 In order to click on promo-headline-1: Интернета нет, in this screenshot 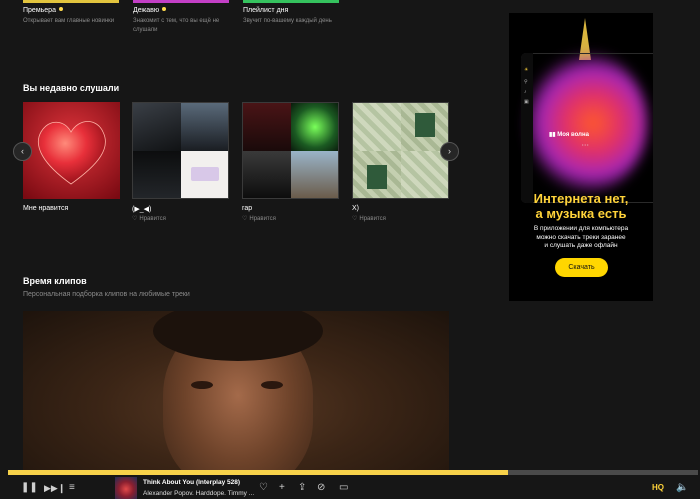, I will do `click(581, 198)`.